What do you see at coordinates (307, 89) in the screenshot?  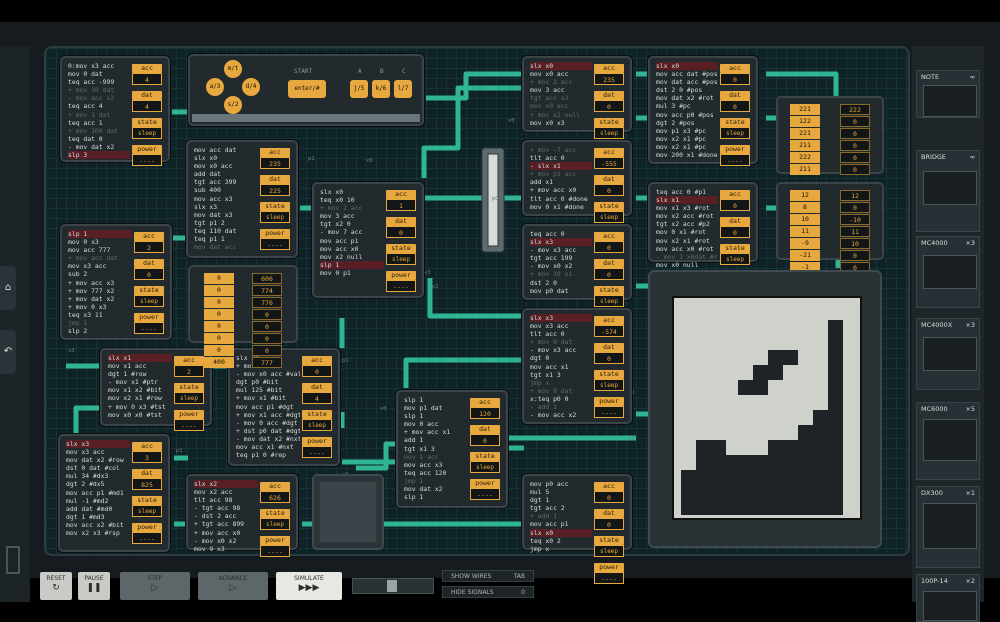 I see `start-button: enter/#` at bounding box center [307, 89].